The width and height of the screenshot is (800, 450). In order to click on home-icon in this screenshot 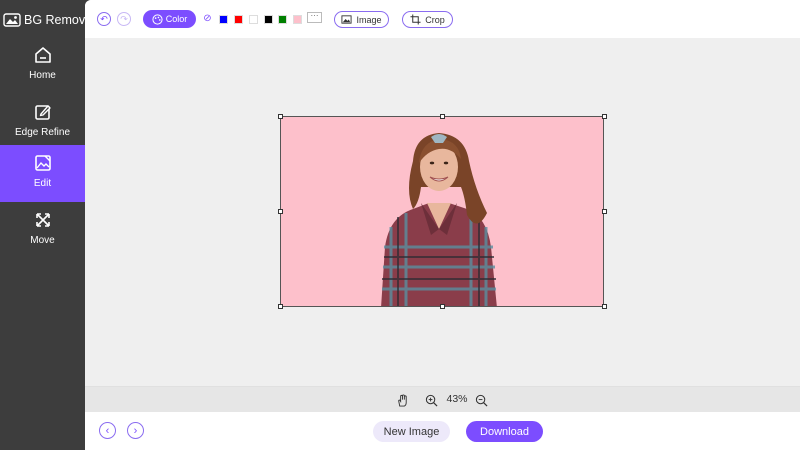, I will do `click(42, 55)`.